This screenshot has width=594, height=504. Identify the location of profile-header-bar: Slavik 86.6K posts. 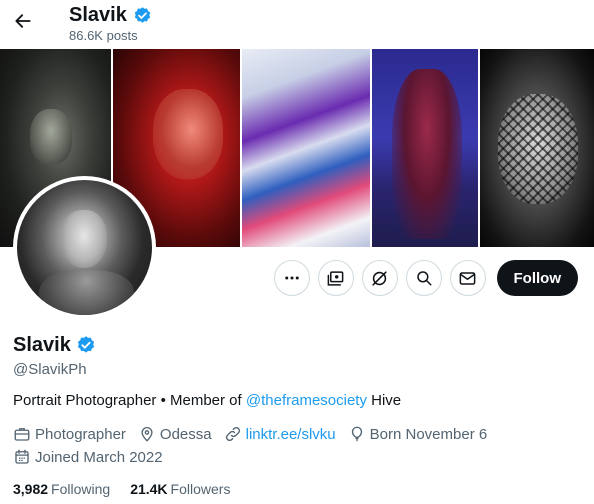
(297, 24).